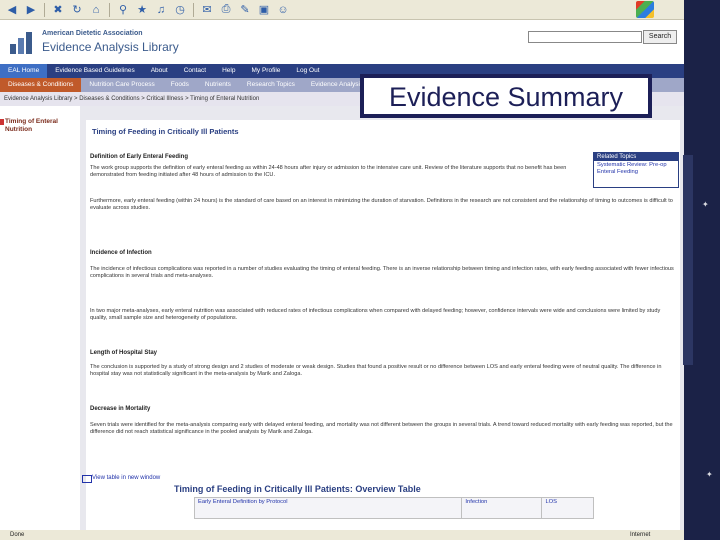  Describe the element at coordinates (159, 71) in the screenshot. I see `nav-about: About` at that location.